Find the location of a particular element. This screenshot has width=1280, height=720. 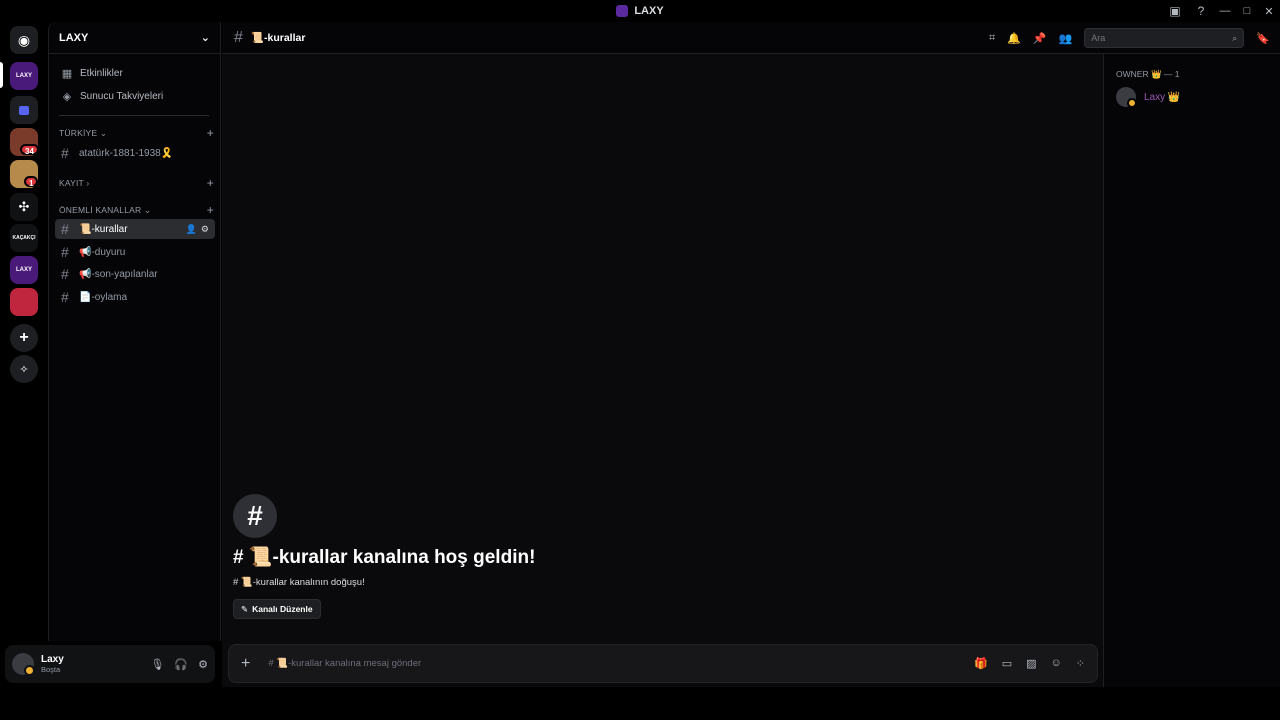

guild-header: LAXY ⌄ is located at coordinates (134, 38).